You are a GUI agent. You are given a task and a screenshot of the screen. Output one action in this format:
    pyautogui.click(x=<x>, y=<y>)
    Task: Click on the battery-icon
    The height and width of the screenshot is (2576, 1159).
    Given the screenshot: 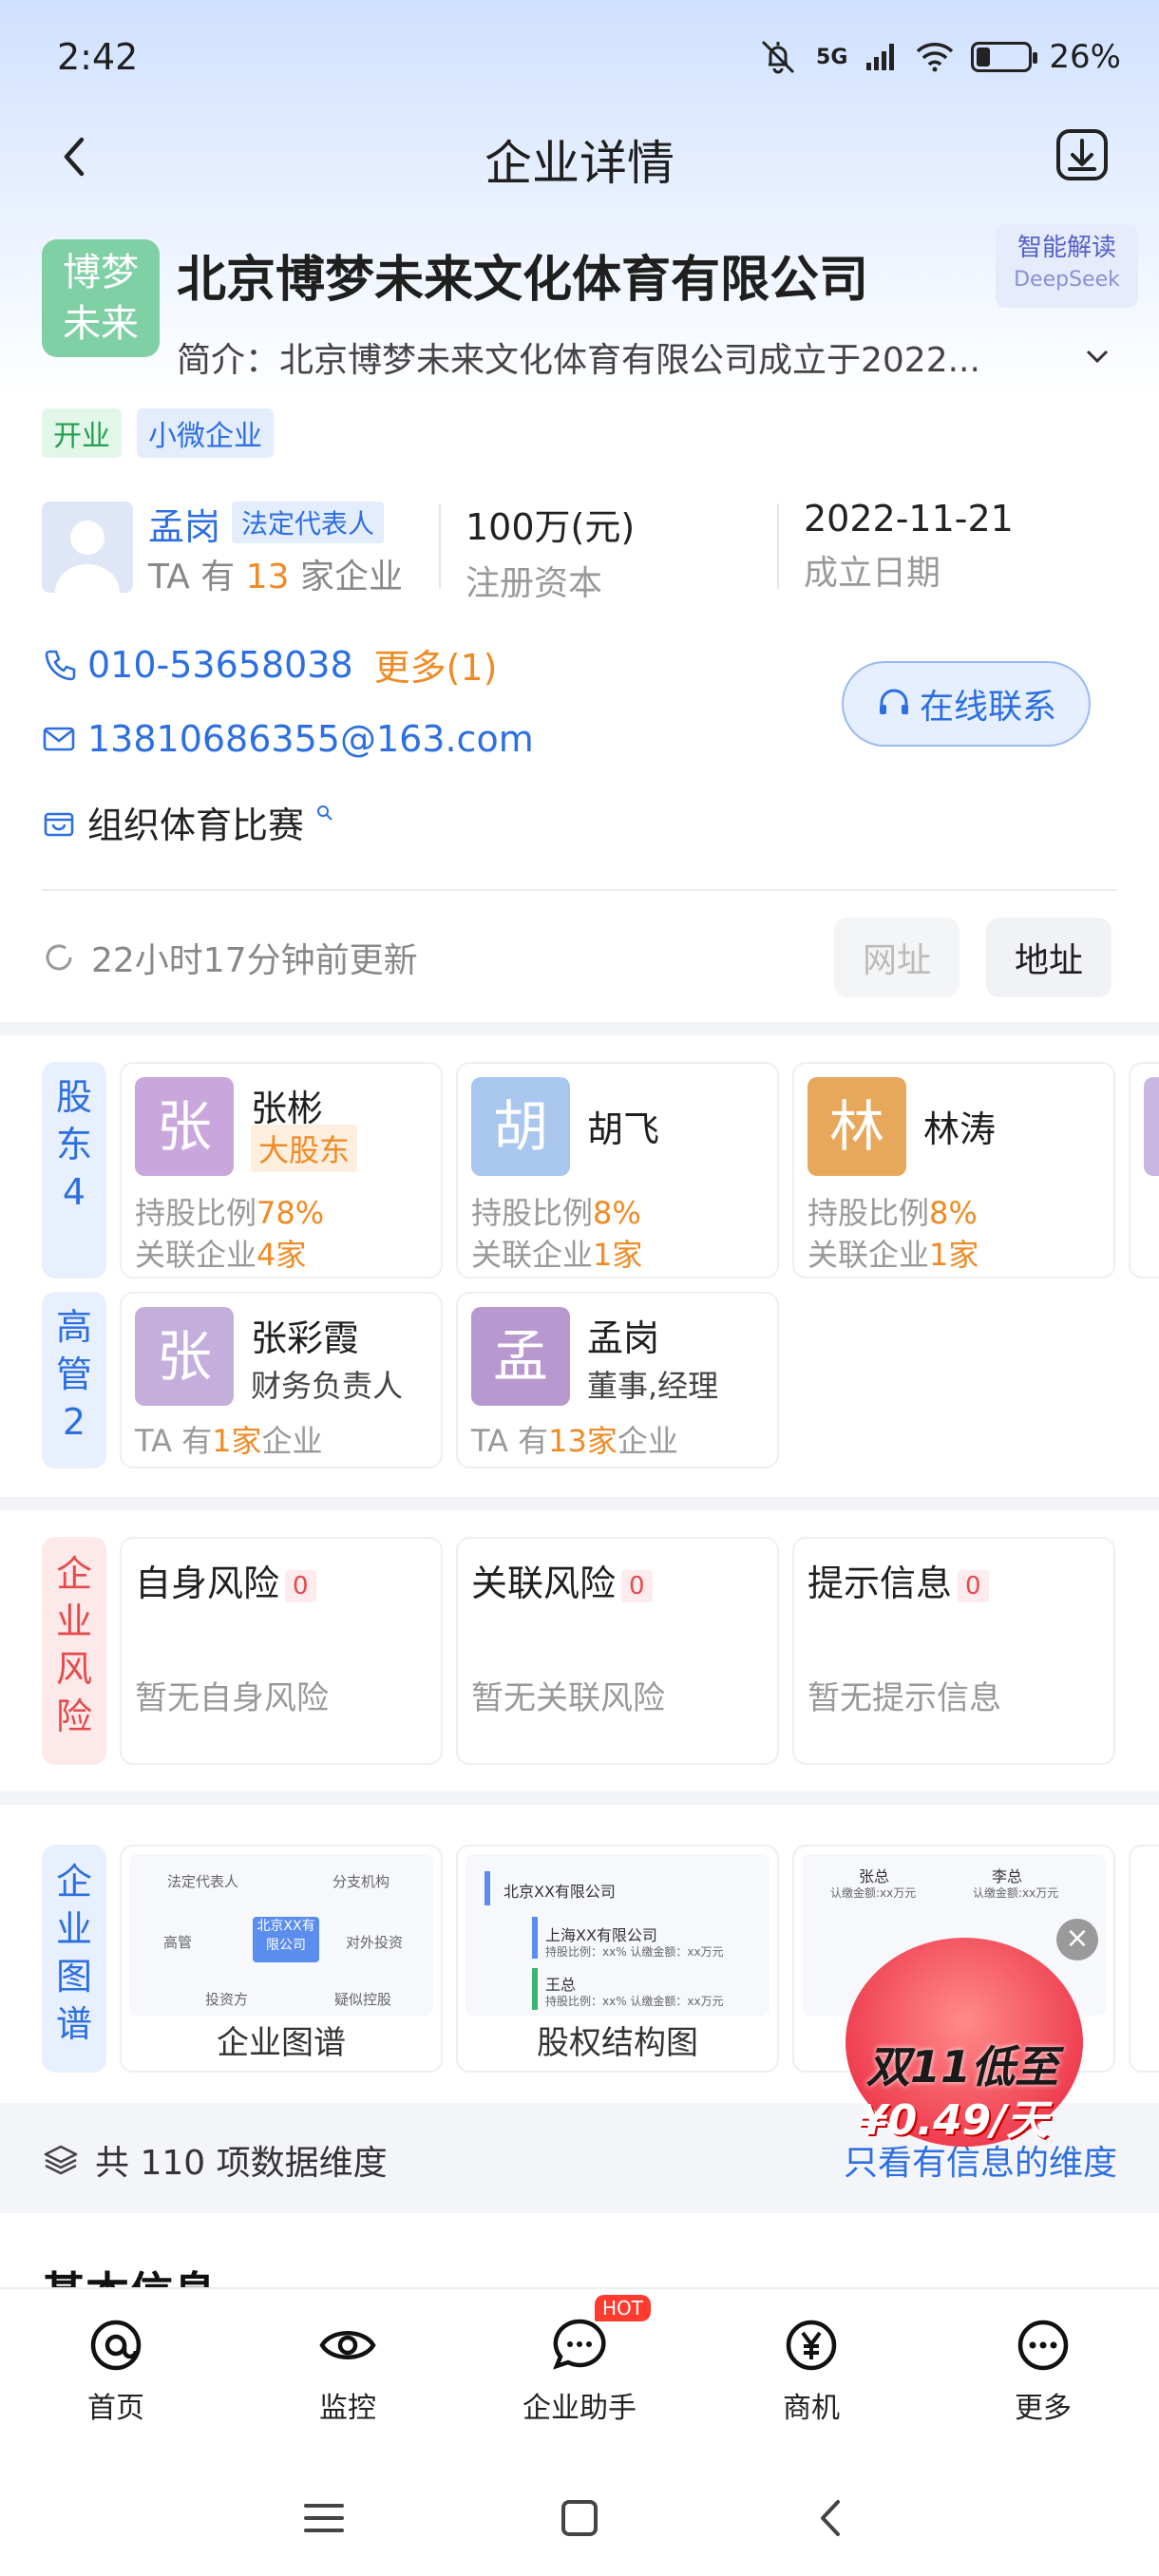 What is the action you would take?
    pyautogui.click(x=1004, y=57)
    